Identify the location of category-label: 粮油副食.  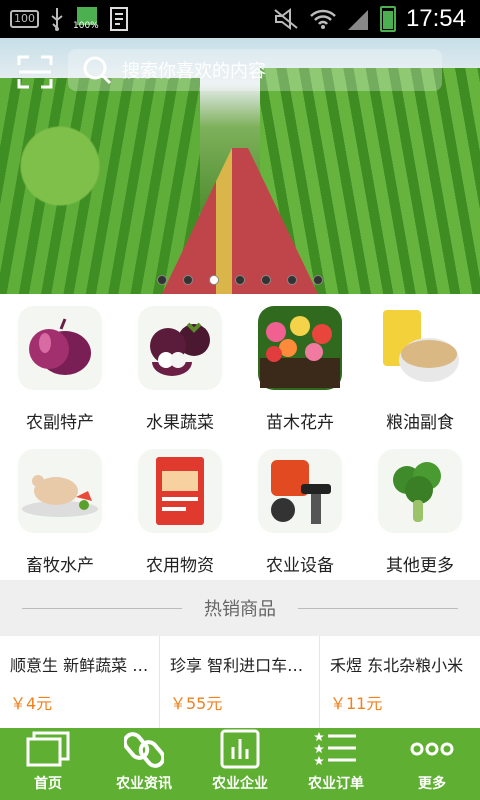
(420, 423).